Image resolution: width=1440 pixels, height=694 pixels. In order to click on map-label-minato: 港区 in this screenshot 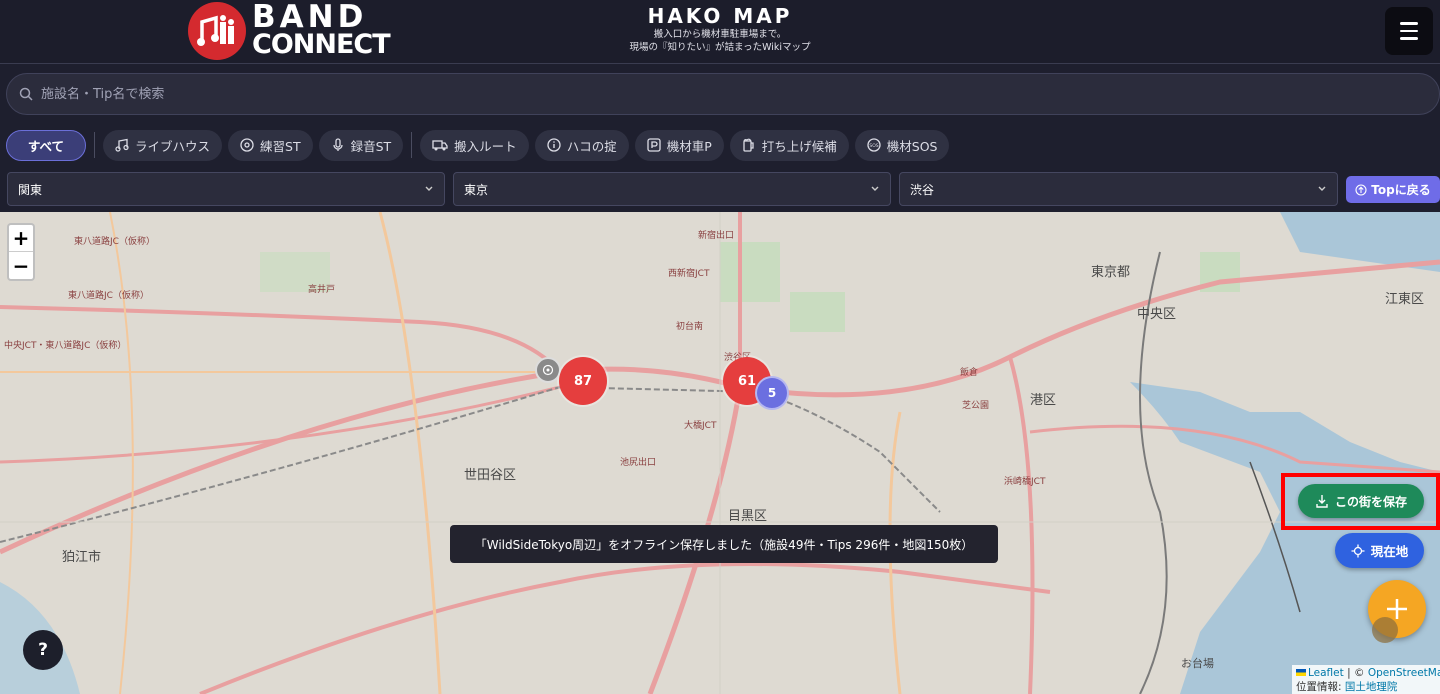, I will do `click(1043, 400)`.